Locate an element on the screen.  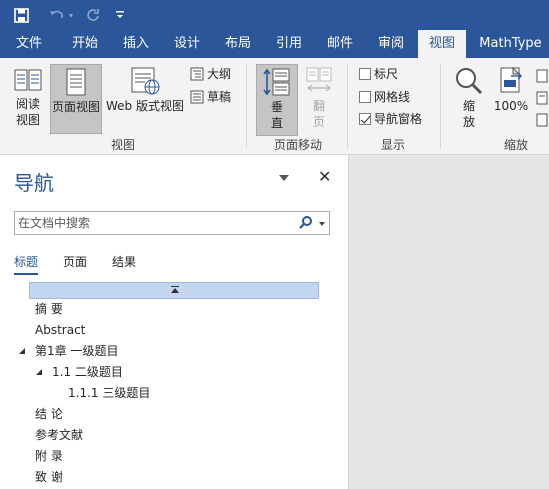
customize-qat-icon is located at coordinates (120, 15).